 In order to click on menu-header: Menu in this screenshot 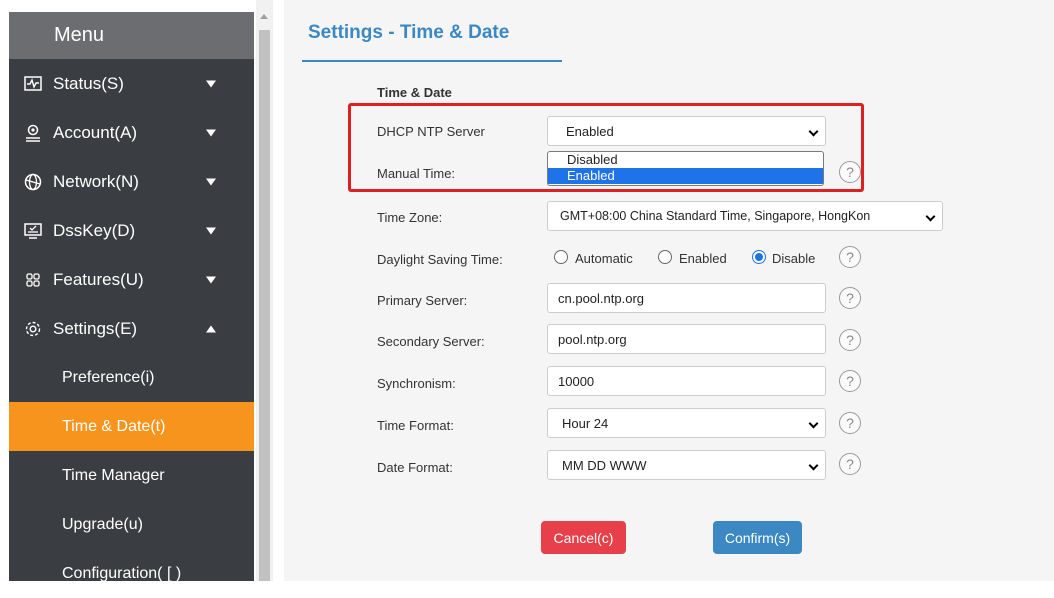, I will do `click(131, 35)`.